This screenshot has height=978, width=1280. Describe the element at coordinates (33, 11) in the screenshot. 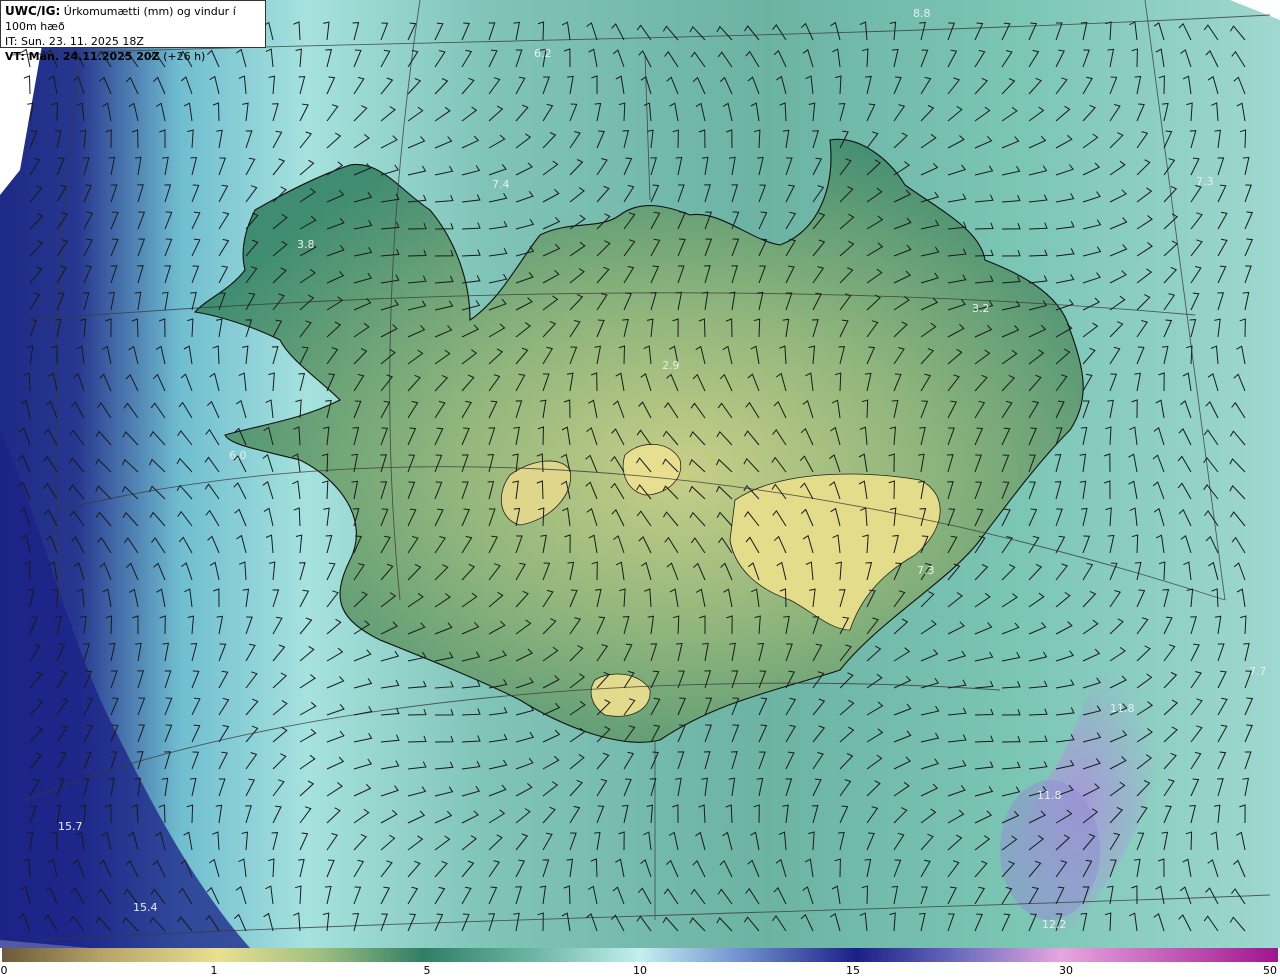

I see `product-code: UWC/IG:` at that location.